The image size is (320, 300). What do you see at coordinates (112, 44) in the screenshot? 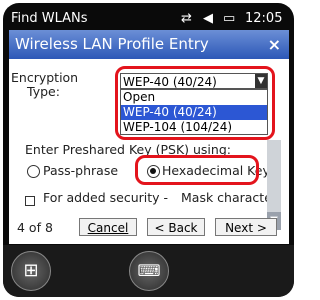
I see `dialog-title: Wireless LAN Profile Entry` at bounding box center [112, 44].